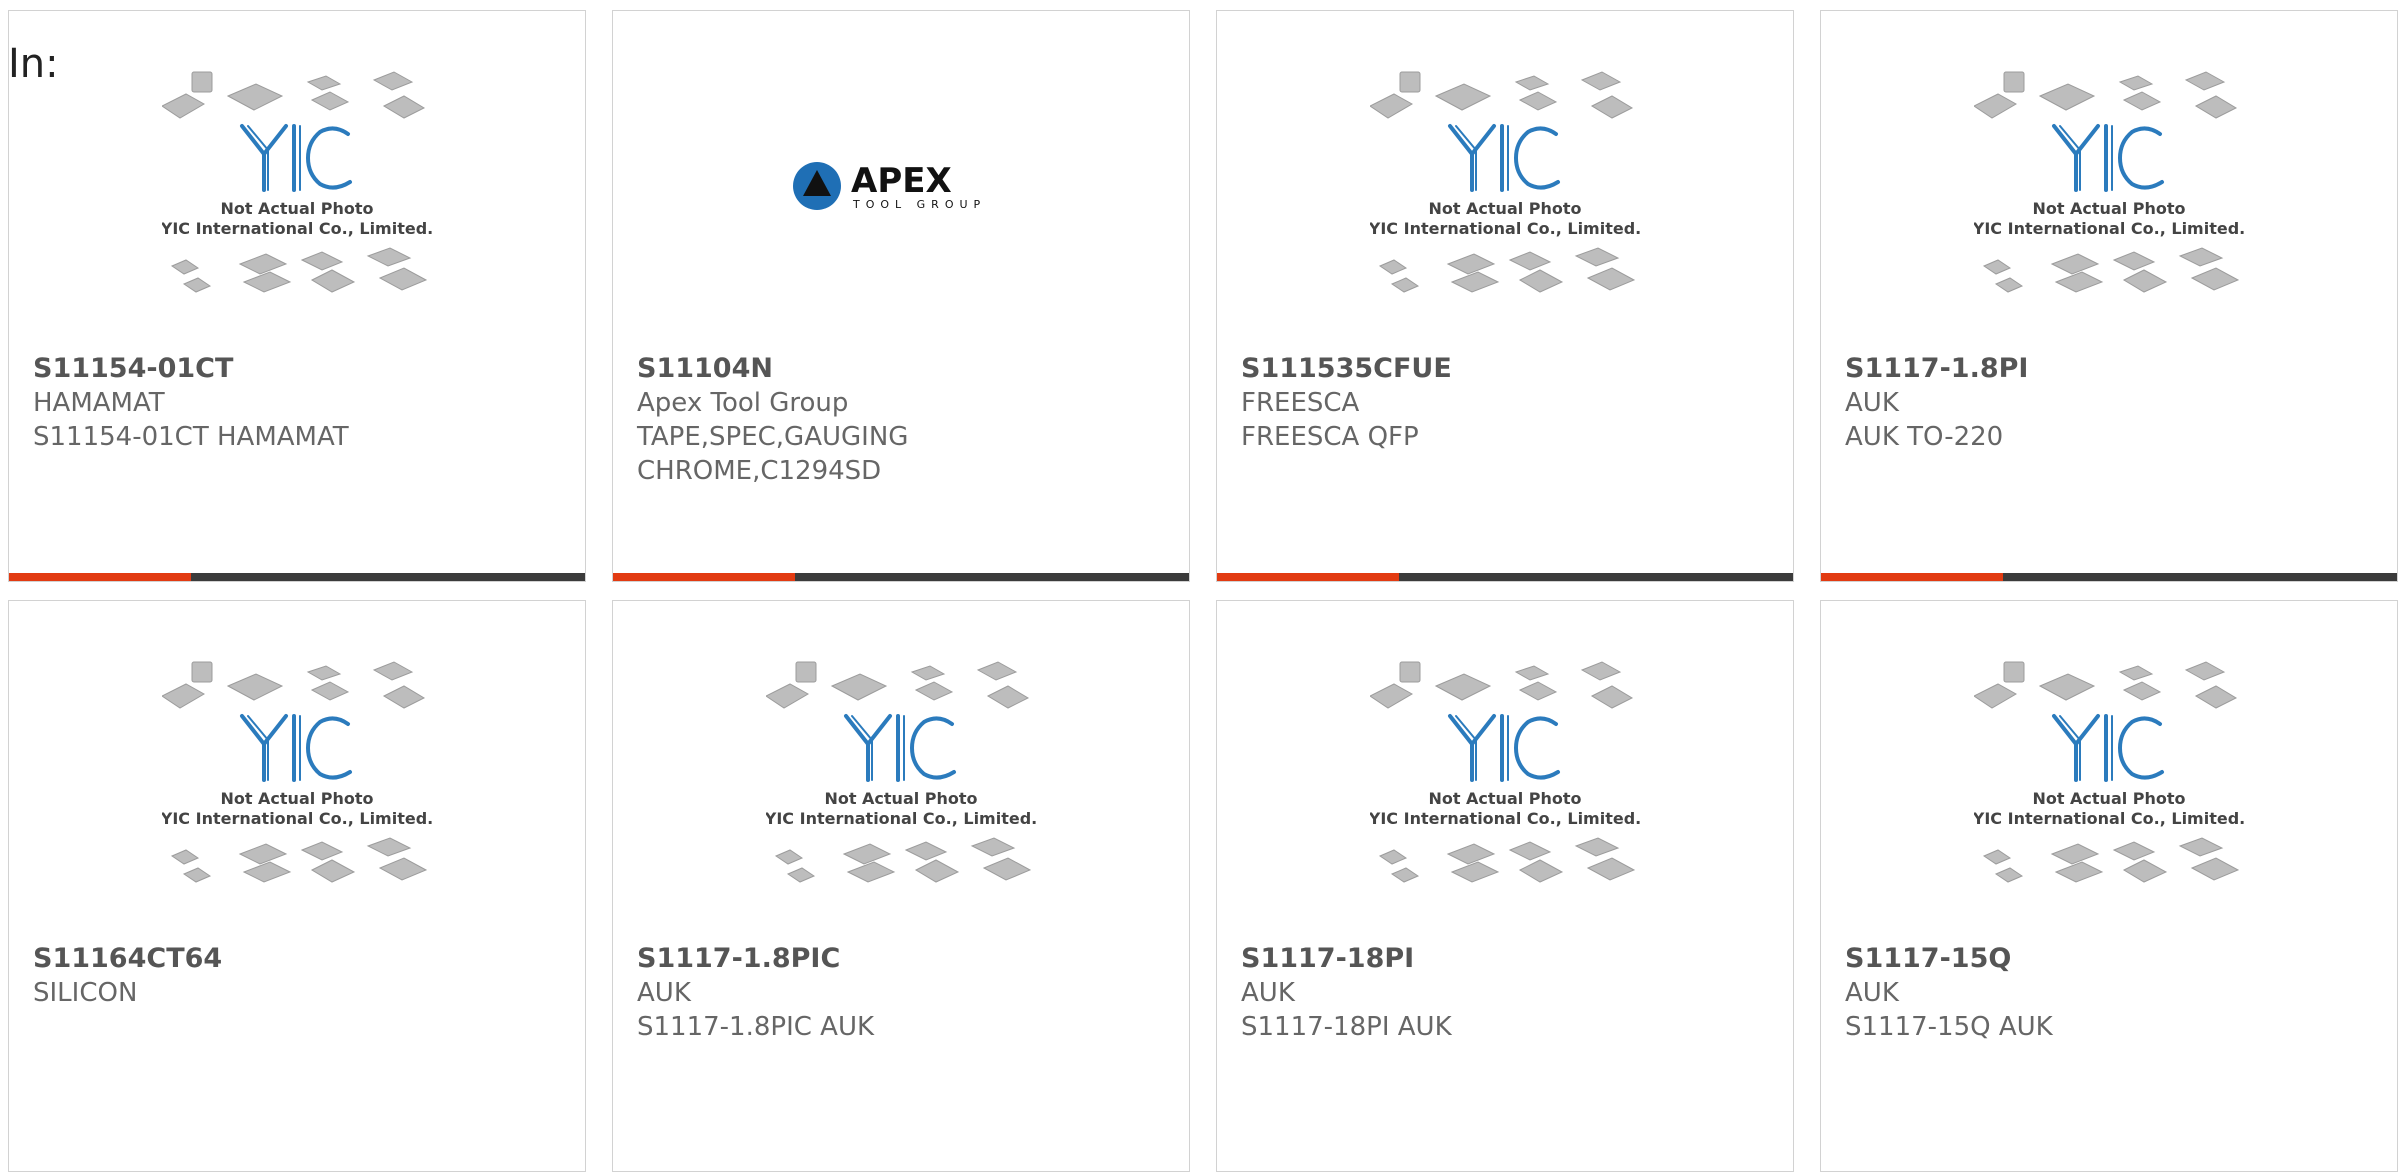 The width and height of the screenshot is (2400, 1172). I want to click on manufacturer: Apex Tool Group, so click(743, 403).